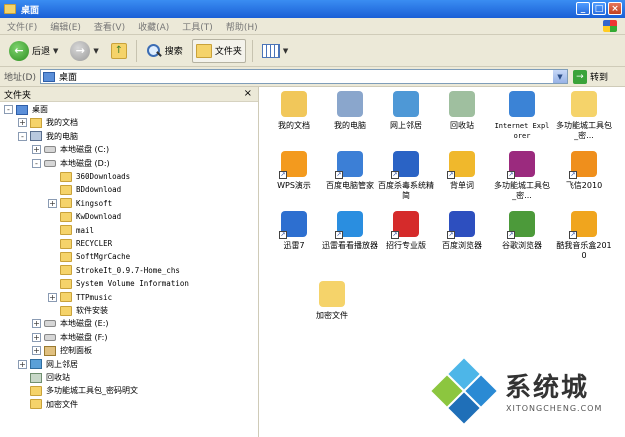  What do you see at coordinates (294, 111) in the screenshot?
I see `desktop-item: 我的文档` at bounding box center [294, 111].